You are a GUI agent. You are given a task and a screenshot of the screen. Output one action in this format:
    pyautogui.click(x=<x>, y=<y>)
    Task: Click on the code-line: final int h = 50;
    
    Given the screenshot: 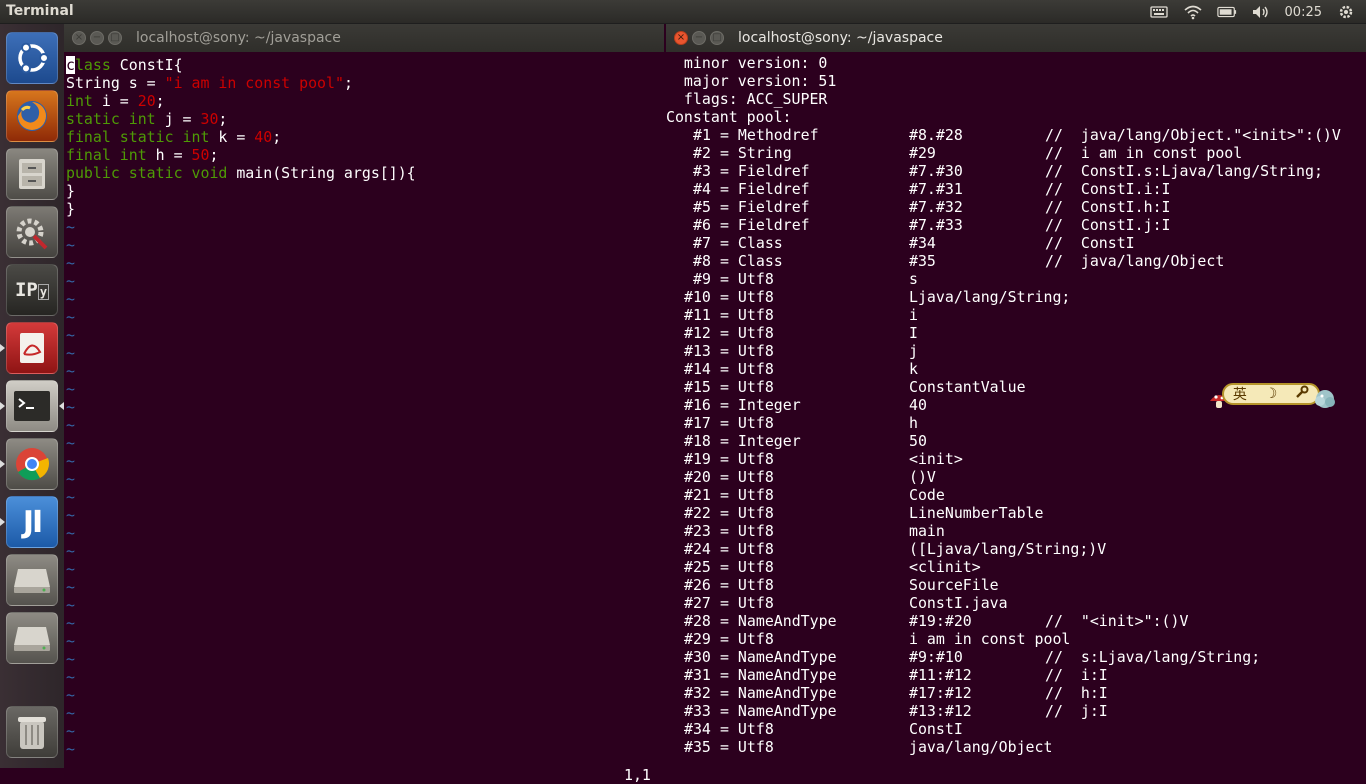 What is the action you would take?
    pyautogui.click(x=142, y=155)
    